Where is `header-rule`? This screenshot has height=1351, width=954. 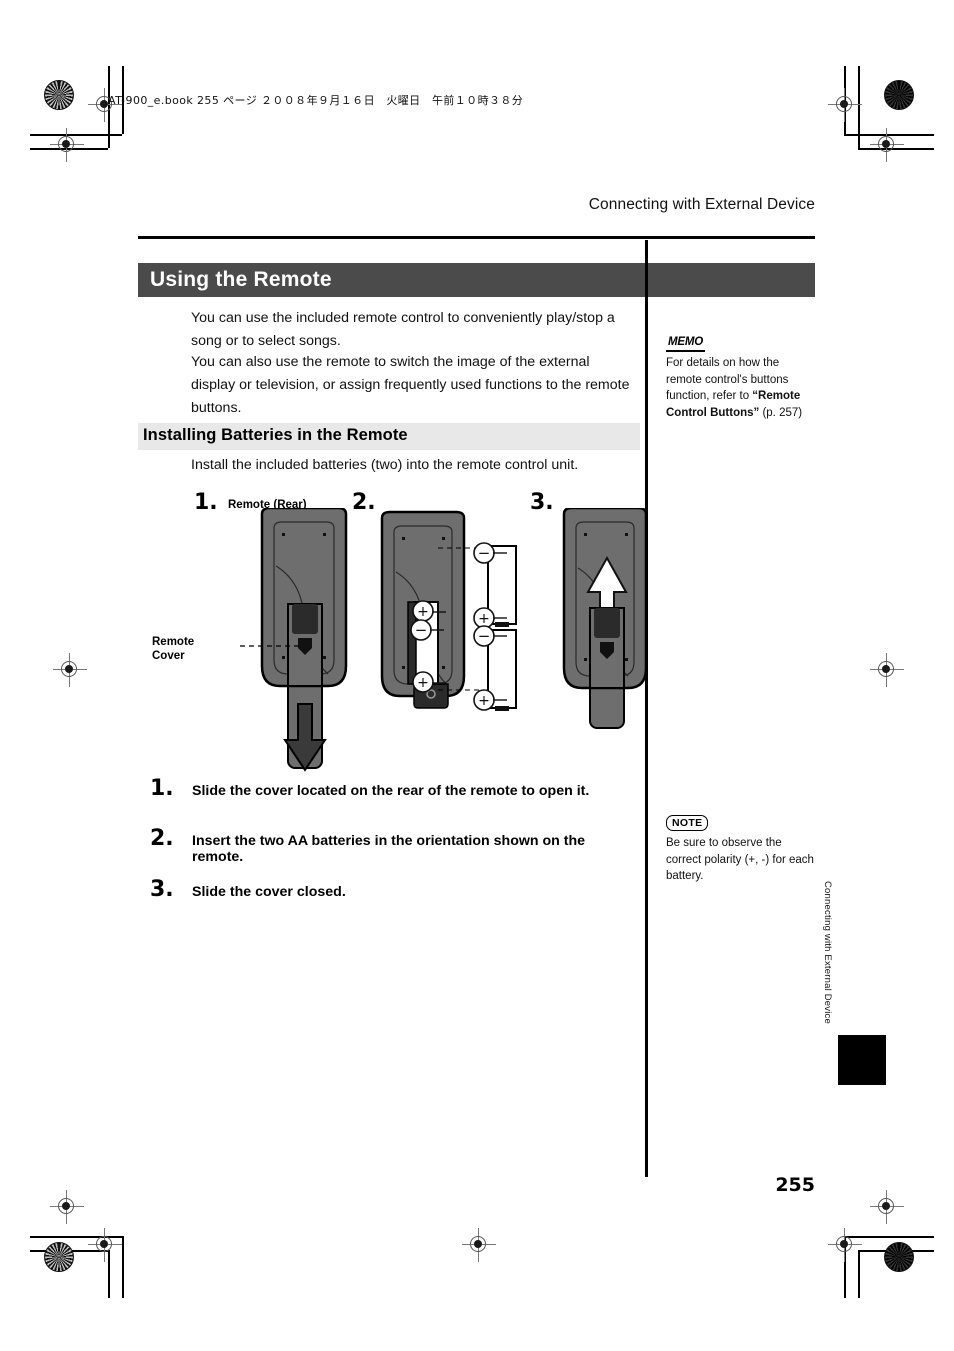 header-rule is located at coordinates (476, 237).